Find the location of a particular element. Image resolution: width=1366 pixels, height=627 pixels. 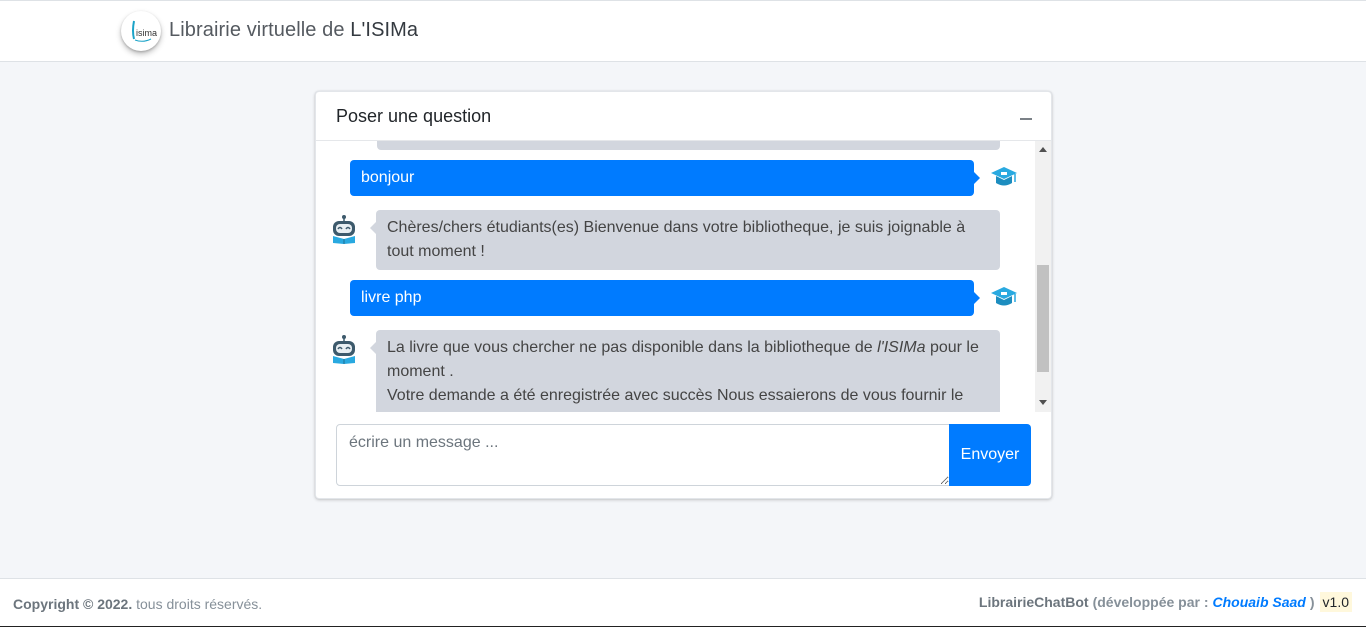

app-name: LibrairieChatBot is located at coordinates (1033, 602).